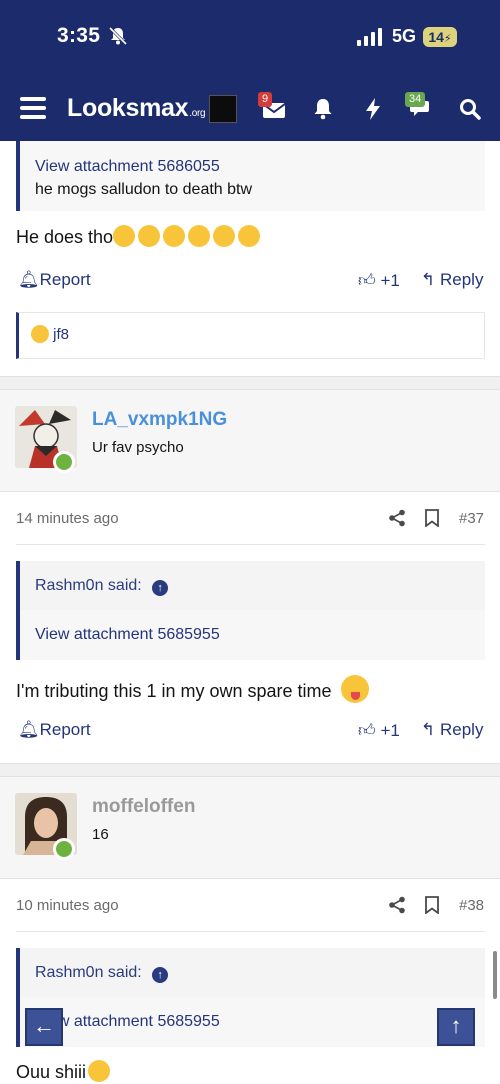  I want to click on post-body-text: He does tho, so click(65, 237).